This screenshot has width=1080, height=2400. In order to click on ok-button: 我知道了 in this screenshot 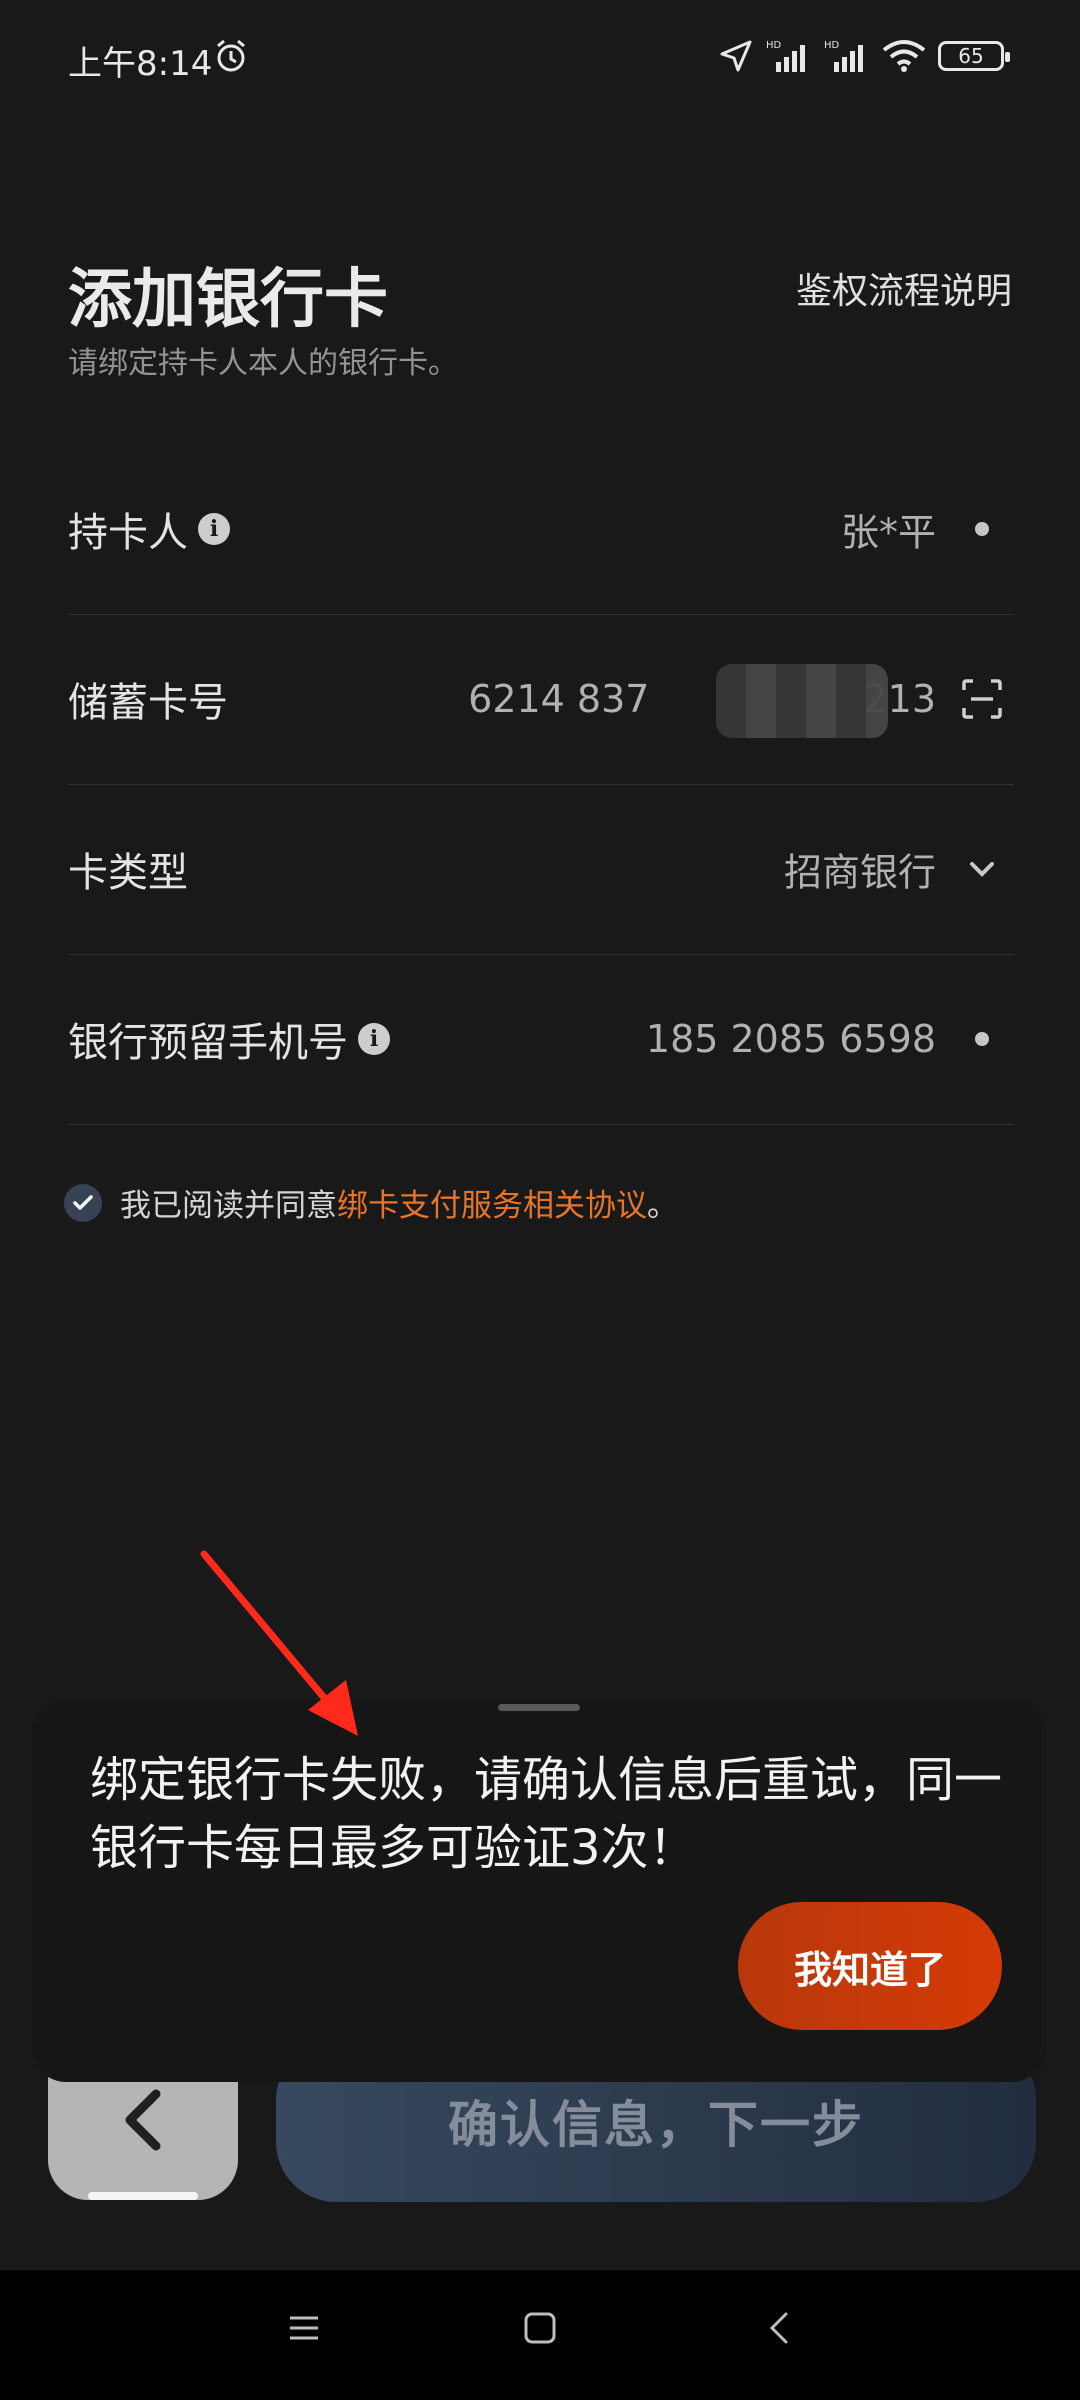, I will do `click(870, 1966)`.